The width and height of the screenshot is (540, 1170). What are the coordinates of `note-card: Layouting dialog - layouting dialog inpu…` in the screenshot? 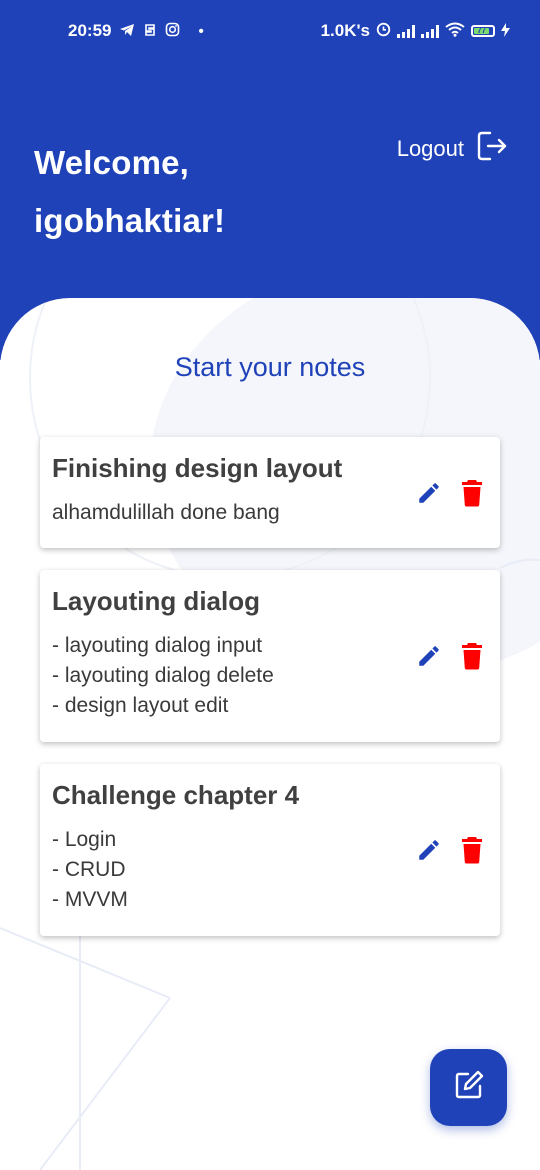 It's located at (270, 656).